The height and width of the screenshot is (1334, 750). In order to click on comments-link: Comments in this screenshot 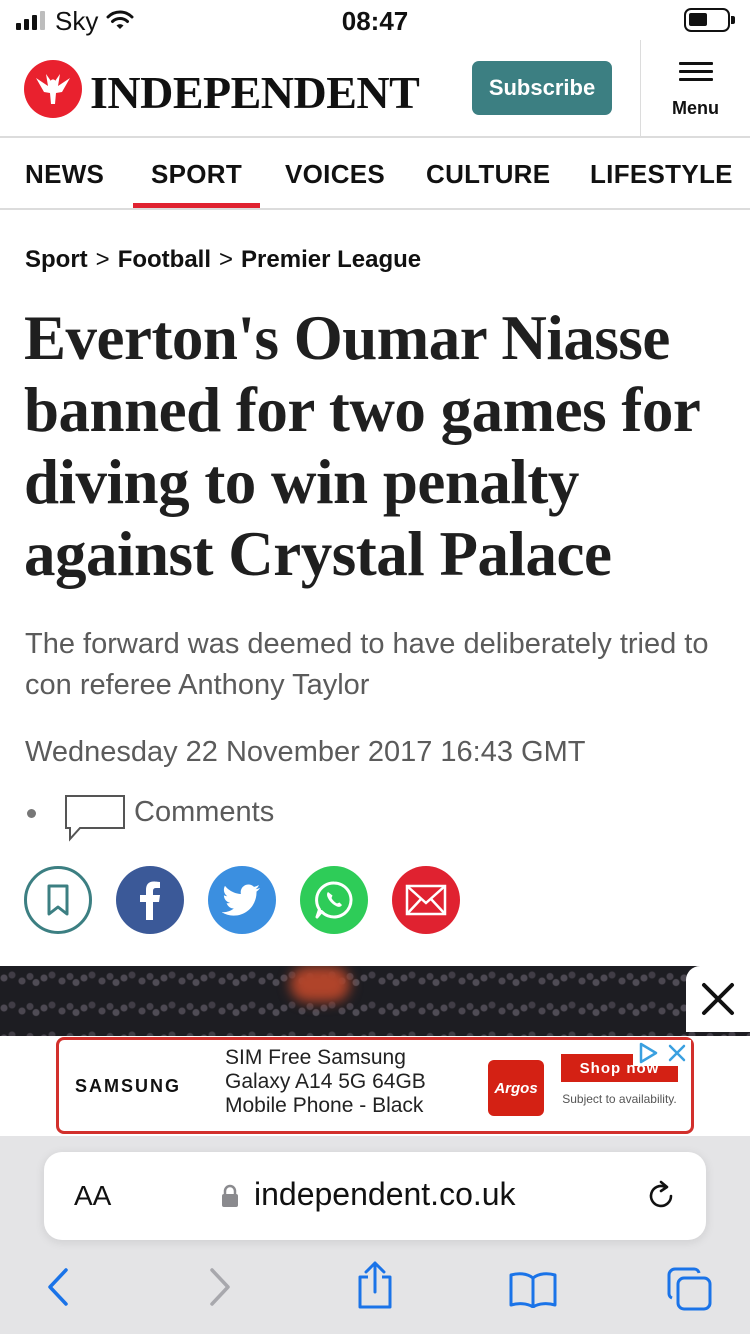, I will do `click(204, 812)`.